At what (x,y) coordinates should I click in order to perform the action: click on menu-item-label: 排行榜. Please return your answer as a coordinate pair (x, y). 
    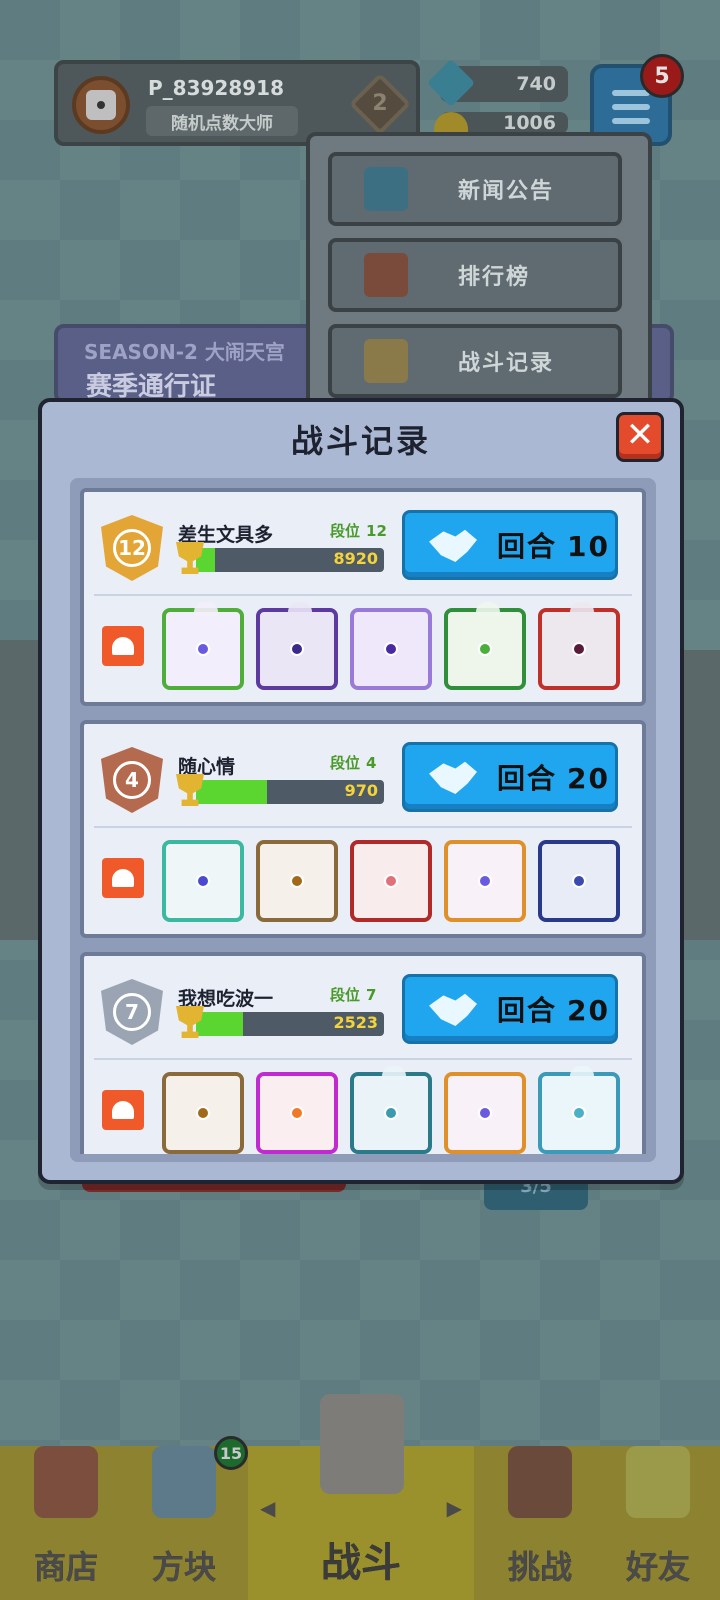
    Looking at the image, I should click on (494, 277).